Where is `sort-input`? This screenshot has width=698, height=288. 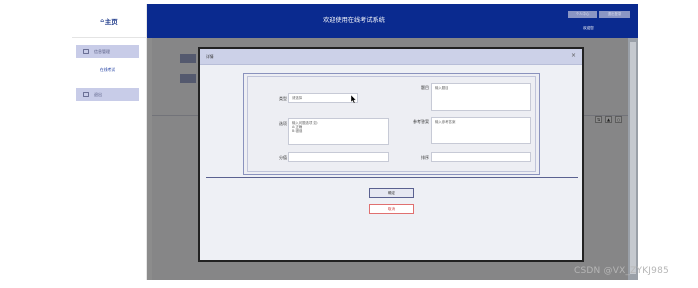
sort-input is located at coordinates (481, 157).